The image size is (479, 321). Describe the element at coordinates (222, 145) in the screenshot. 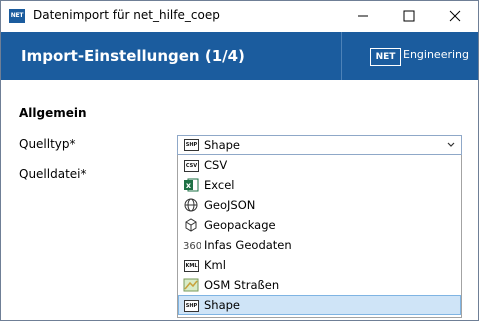

I see `combobox-selected-value: Shape` at that location.